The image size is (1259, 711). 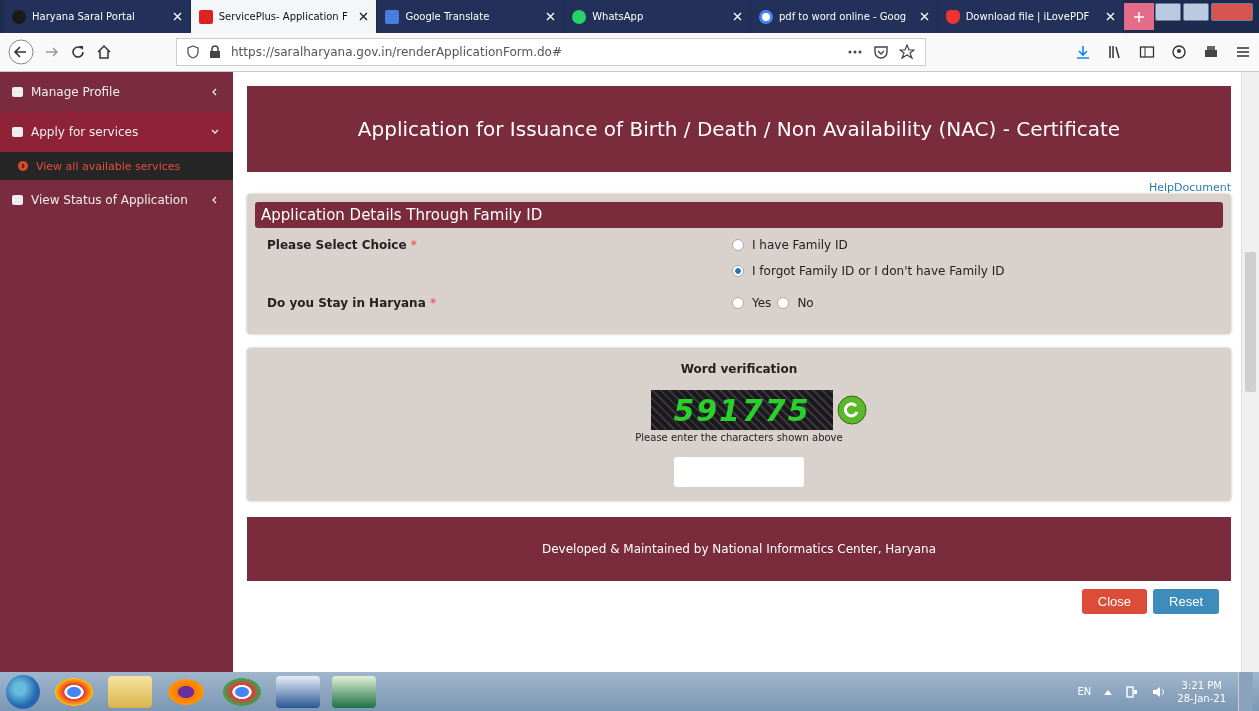 I want to click on sidebar-item: View Status of Application, so click(x=116, y=200).